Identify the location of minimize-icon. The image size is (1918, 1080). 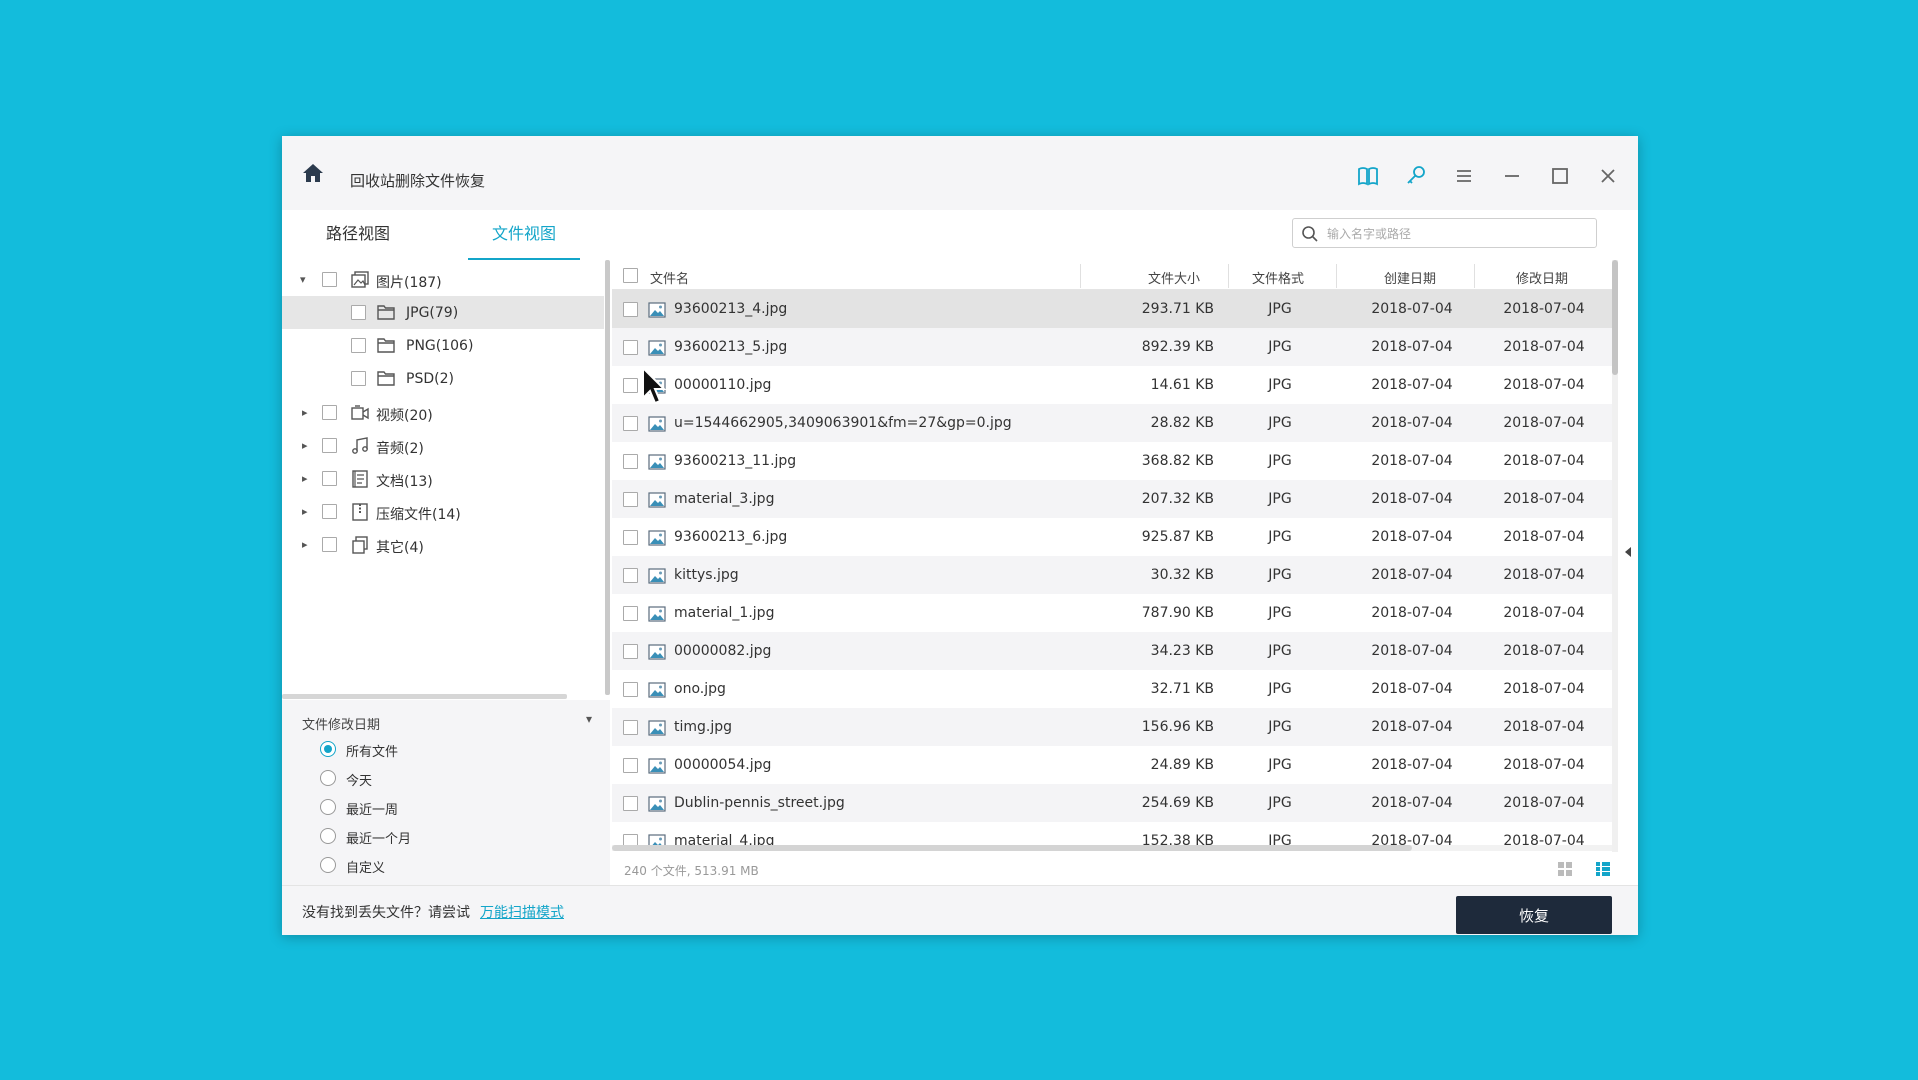
(1512, 176).